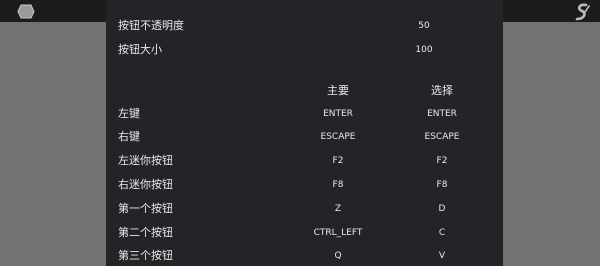 The width and height of the screenshot is (600, 266). Describe the element at coordinates (304, 50) in the screenshot. I see `size-setting-row: 按钮大小 100` at that location.